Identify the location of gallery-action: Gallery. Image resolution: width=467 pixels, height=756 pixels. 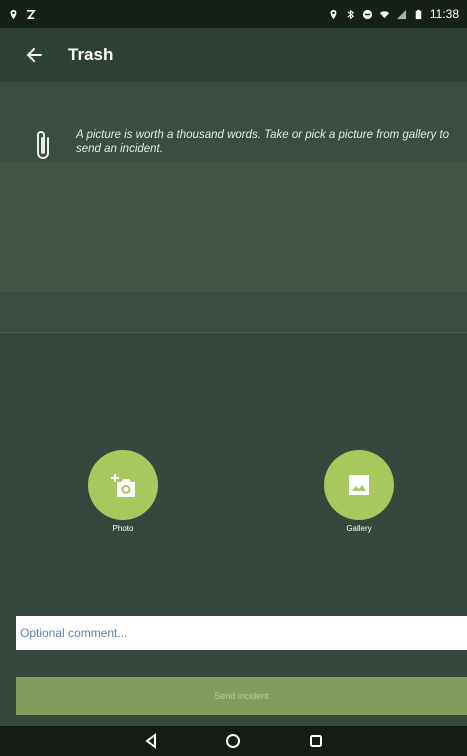
(359, 491).